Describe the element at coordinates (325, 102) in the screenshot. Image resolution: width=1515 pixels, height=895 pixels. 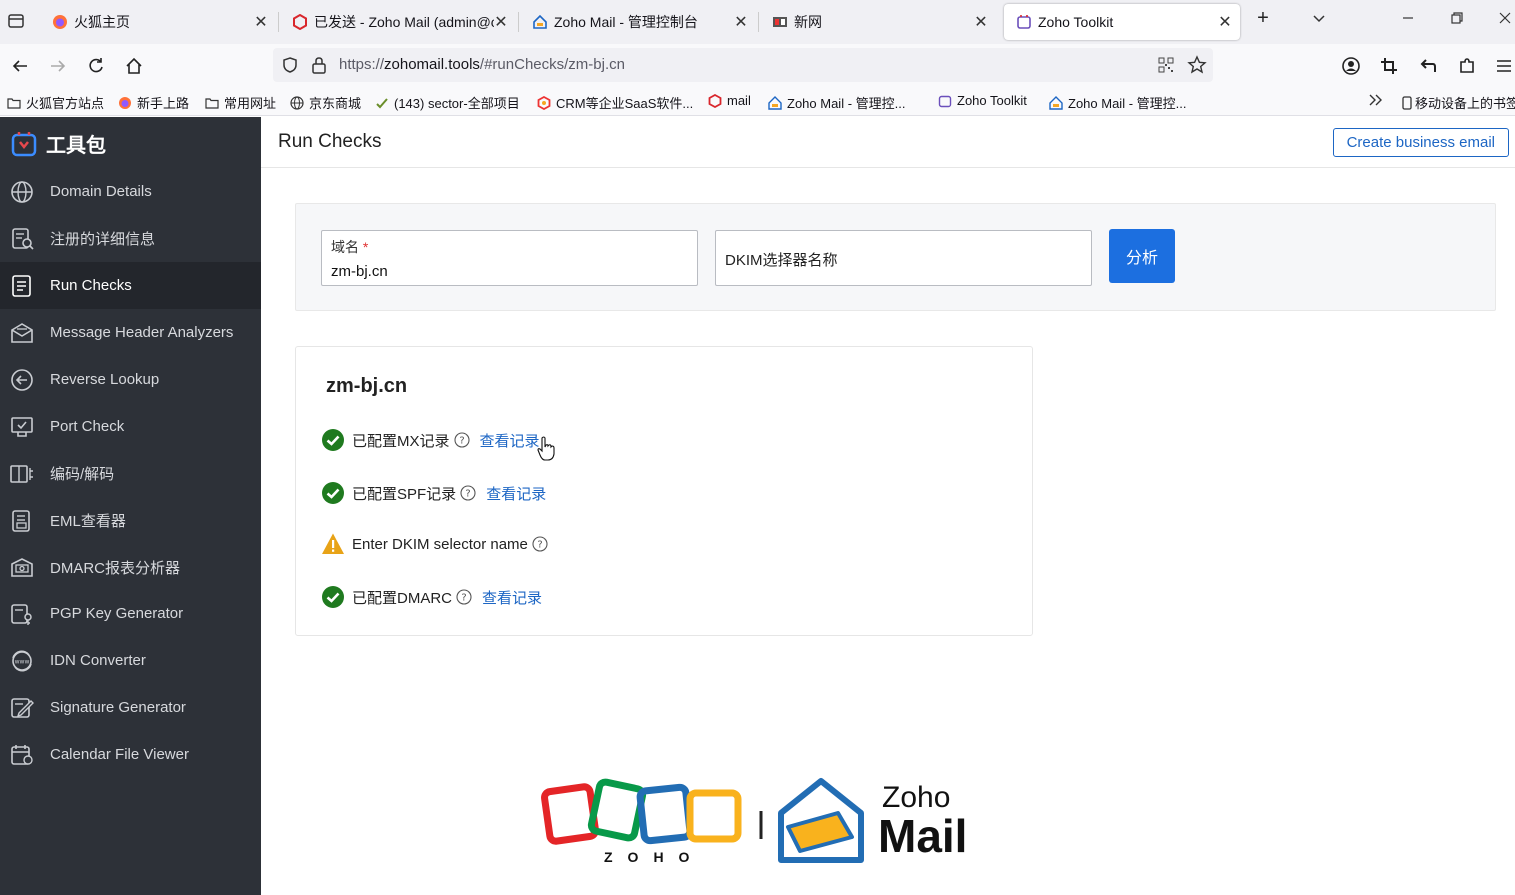
I see `bookmark-item: 京东商城` at that location.